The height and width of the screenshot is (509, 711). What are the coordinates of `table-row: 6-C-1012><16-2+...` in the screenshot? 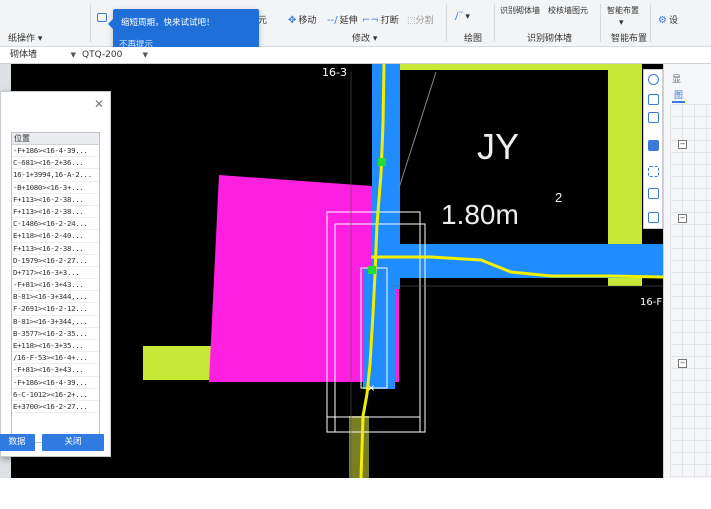 It's located at (55, 395).